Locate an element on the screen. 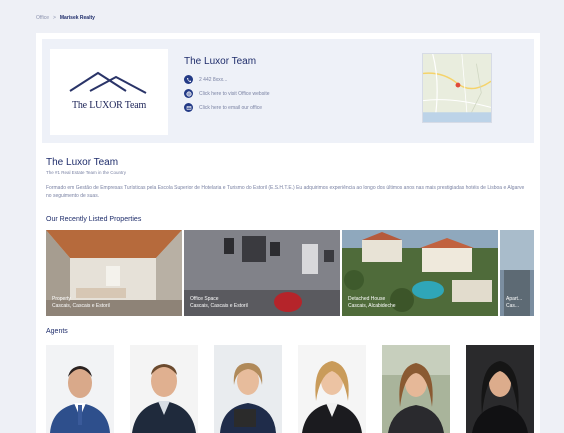 The height and width of the screenshot is (433, 564). contact-website-link: Click here to visit Office website is located at coordinates (234, 93).